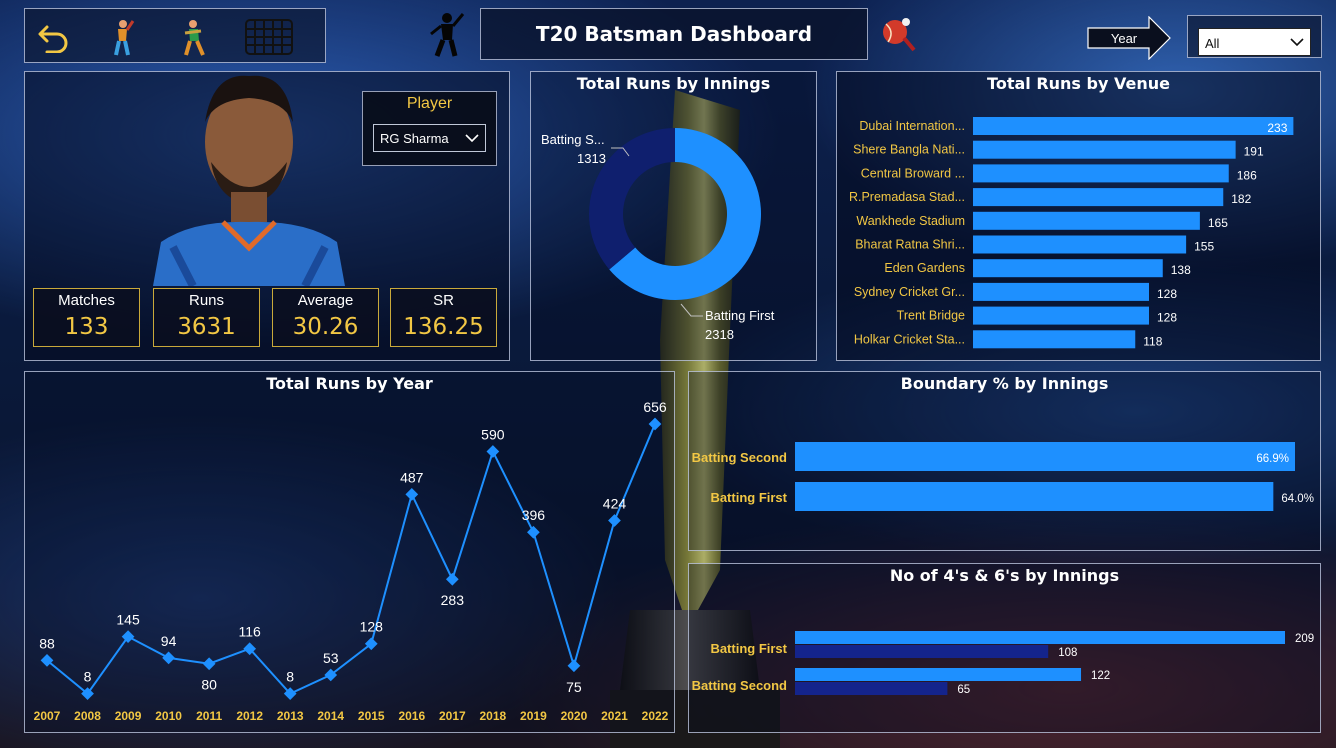 The image size is (1336, 748). I want to click on year-filter-dropdown: All, so click(1254, 42).